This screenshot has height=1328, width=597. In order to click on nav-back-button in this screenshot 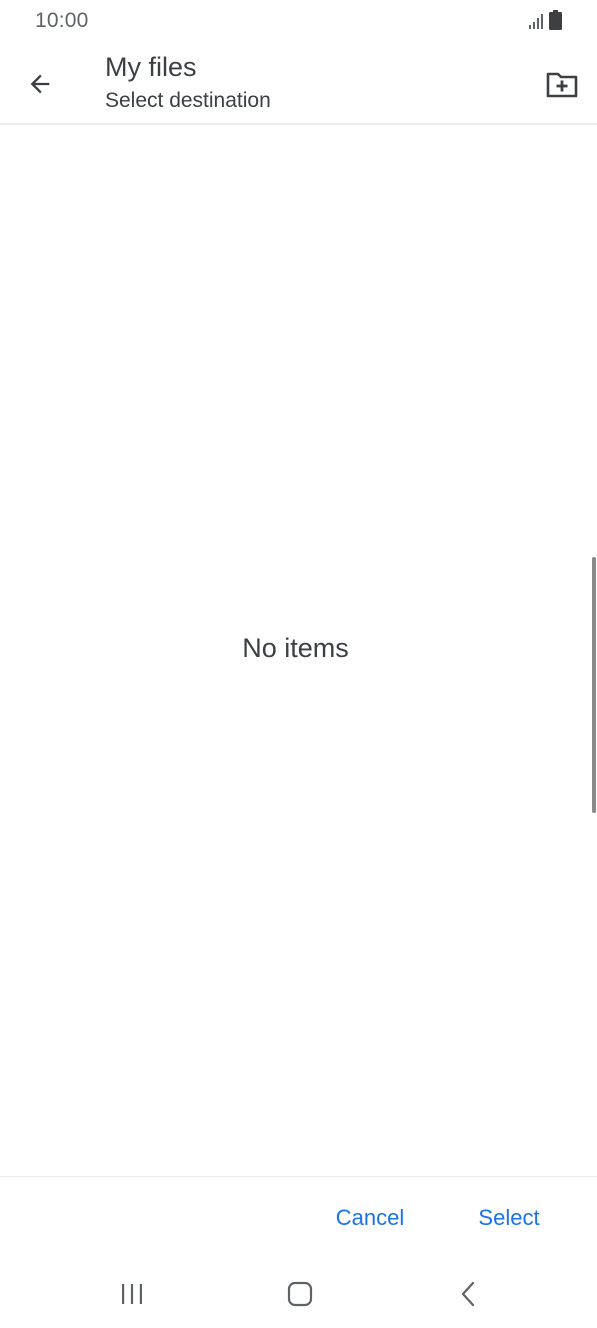, I will do `click(468, 1294)`.